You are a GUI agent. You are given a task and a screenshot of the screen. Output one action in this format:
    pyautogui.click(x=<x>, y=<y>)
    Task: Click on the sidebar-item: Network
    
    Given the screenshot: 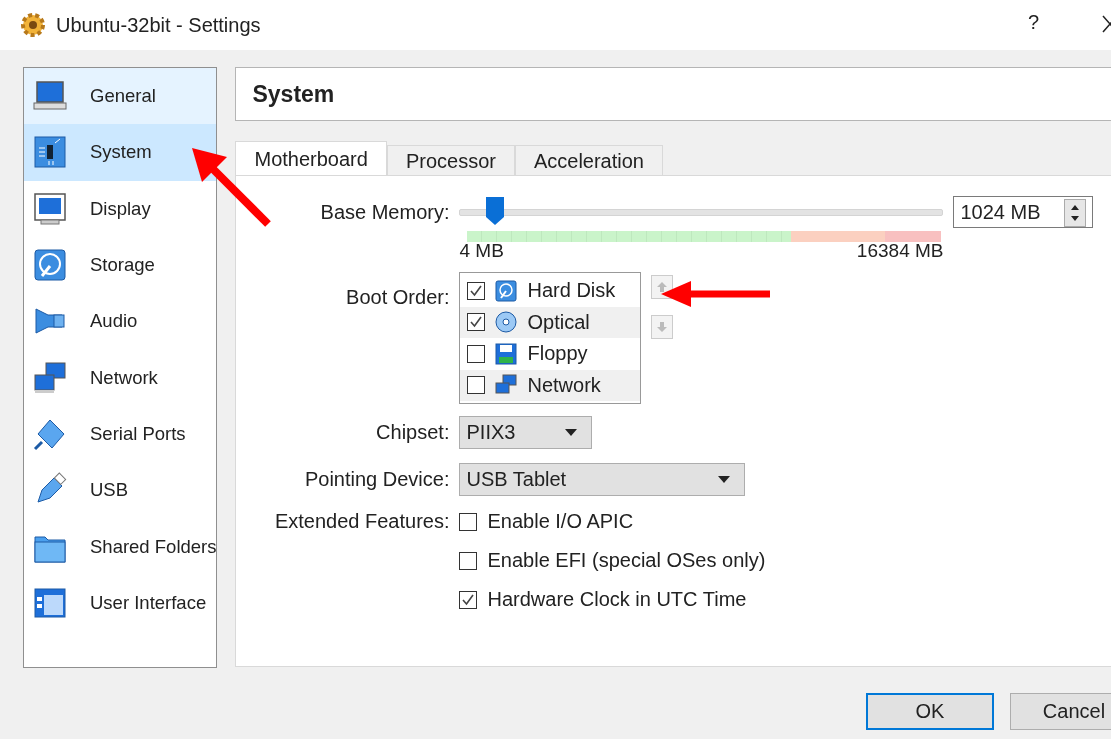 What is the action you would take?
    pyautogui.click(x=120, y=377)
    